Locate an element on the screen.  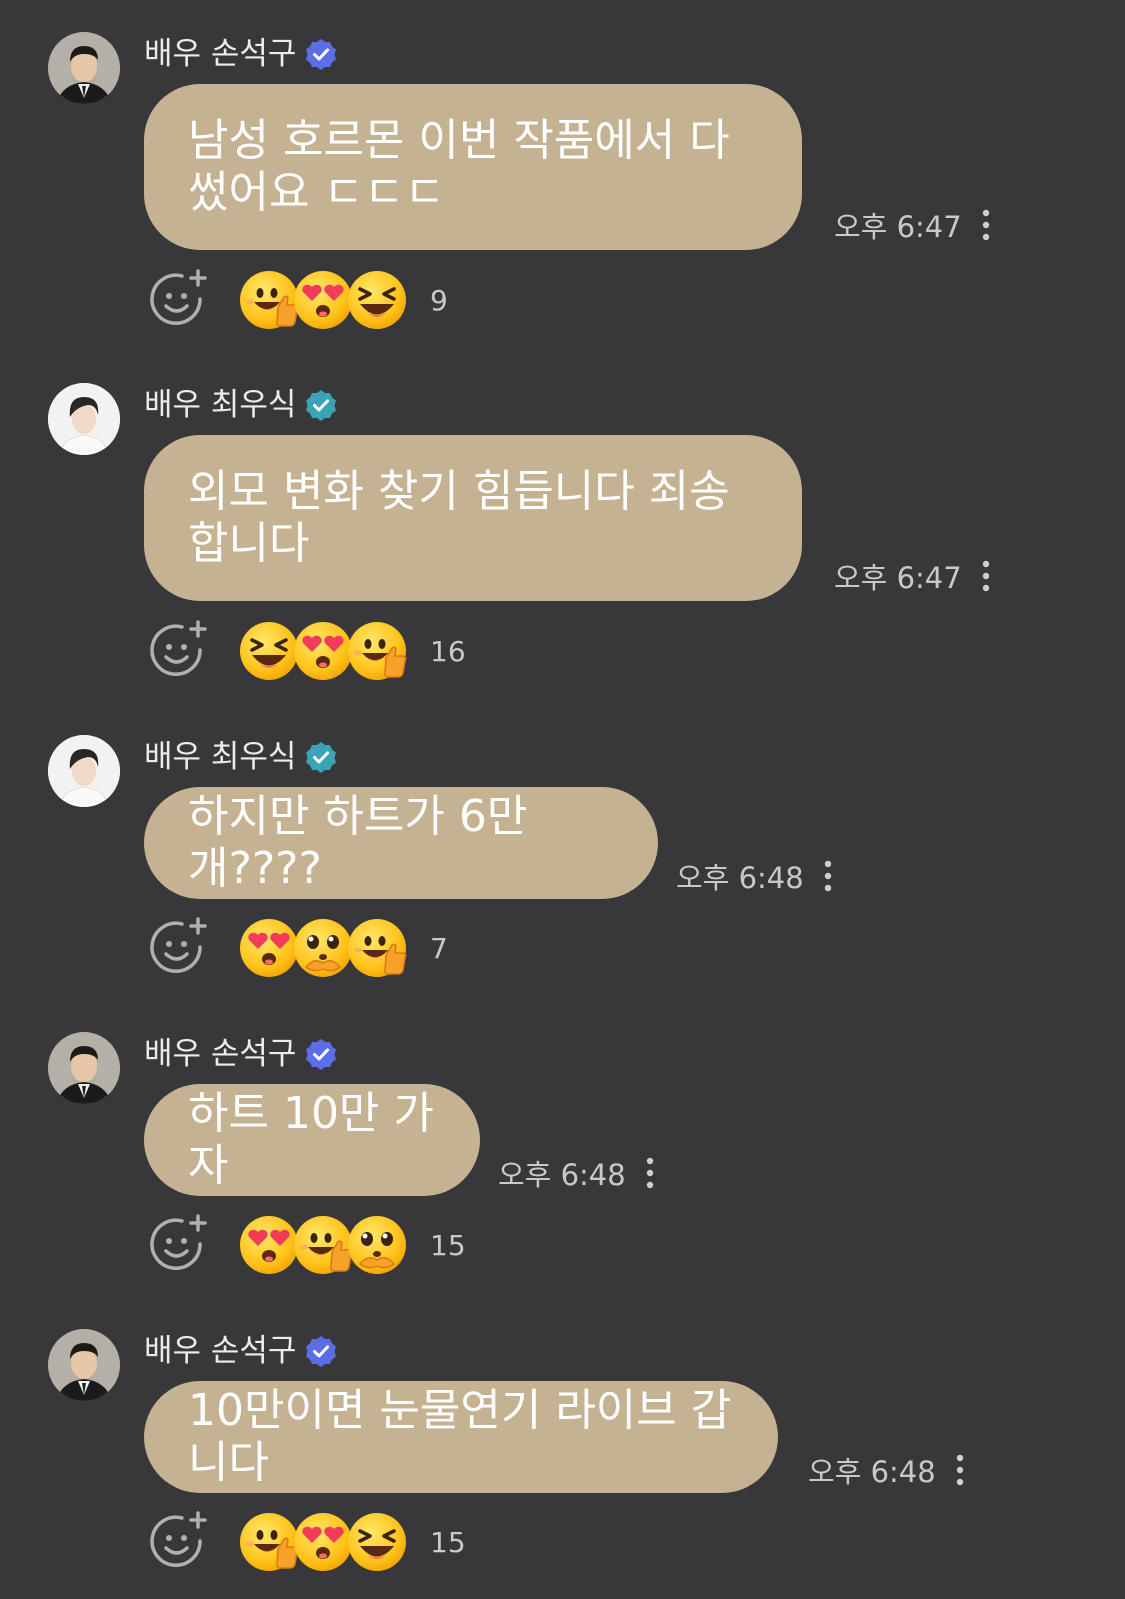
message-text: 하트 10만 가자 is located at coordinates (311, 1139).